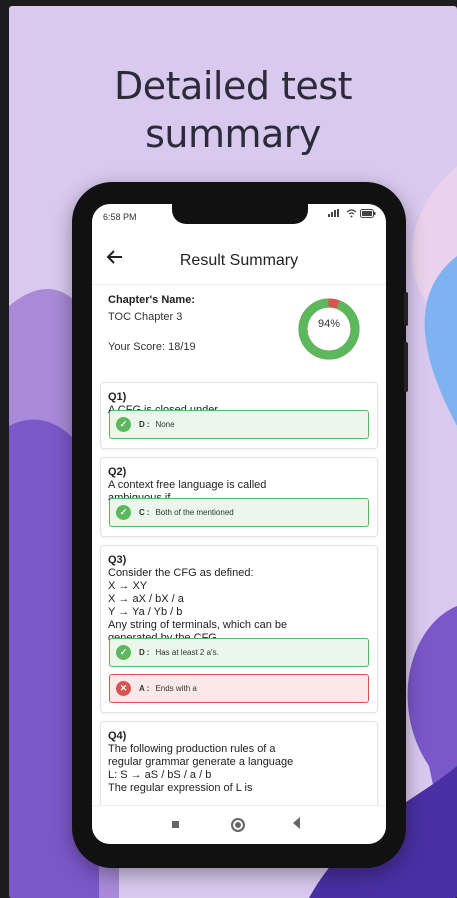  I want to click on promo-headline: Detailed test summary, so click(233, 110).